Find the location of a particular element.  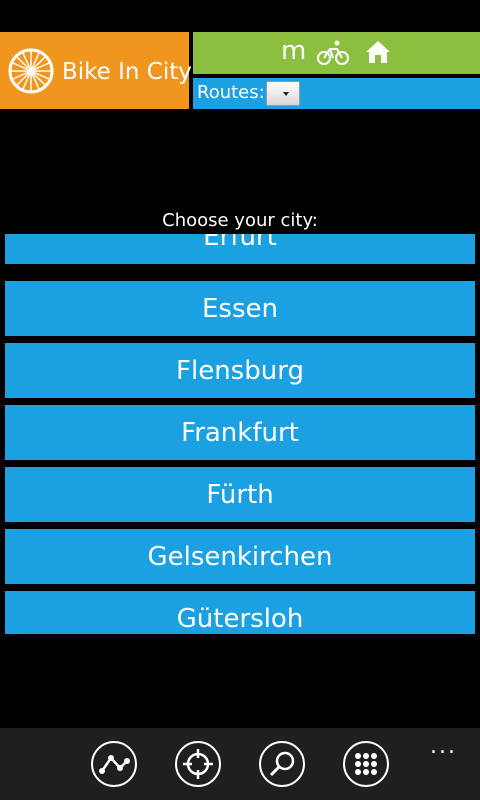

routes-dropdown is located at coordinates (283, 93).